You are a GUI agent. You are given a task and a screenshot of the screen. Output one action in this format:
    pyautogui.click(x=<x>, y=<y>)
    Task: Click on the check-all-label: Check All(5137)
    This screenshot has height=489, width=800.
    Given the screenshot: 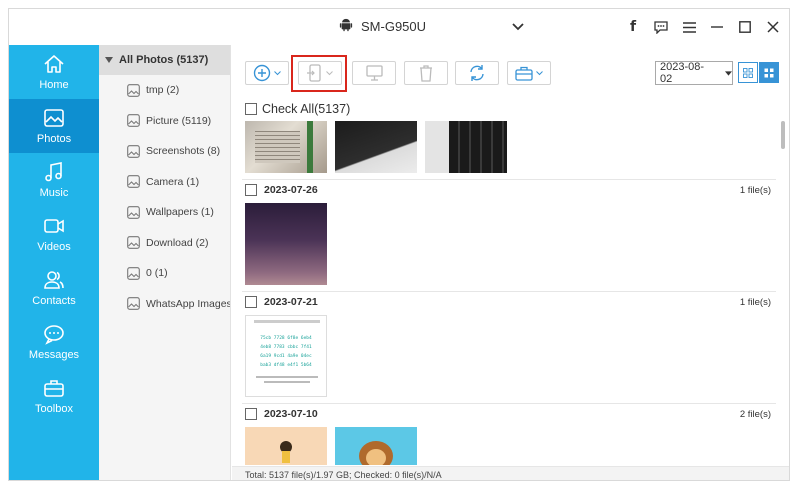 What is the action you would take?
    pyautogui.click(x=306, y=109)
    